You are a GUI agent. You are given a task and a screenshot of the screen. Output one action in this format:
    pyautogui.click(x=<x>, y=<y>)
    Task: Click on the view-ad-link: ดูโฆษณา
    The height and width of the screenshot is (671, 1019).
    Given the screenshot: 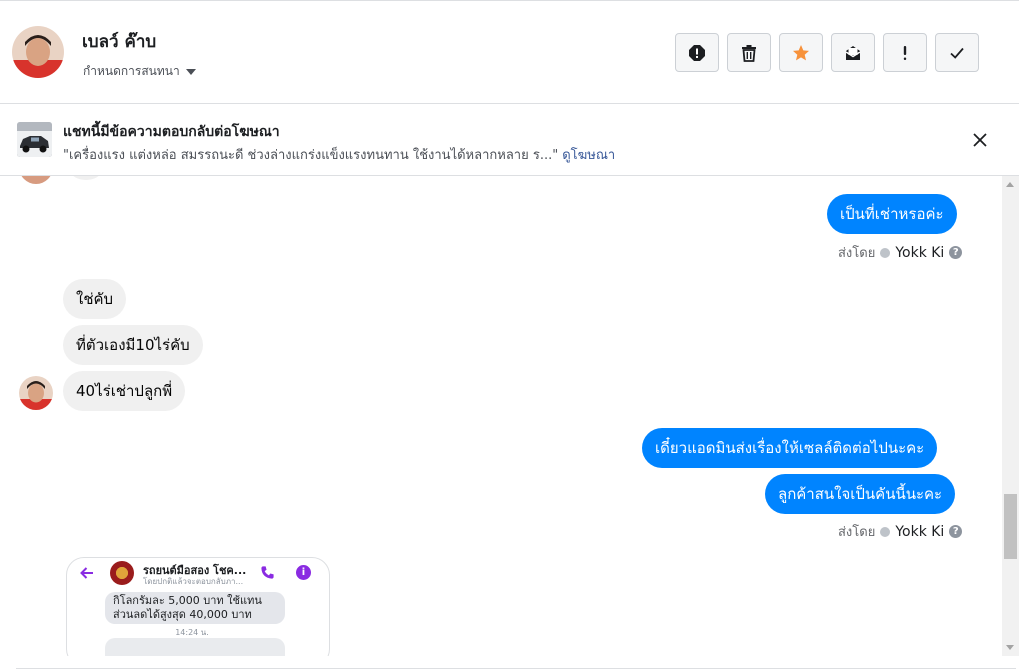 What is the action you would take?
    pyautogui.click(x=588, y=155)
    